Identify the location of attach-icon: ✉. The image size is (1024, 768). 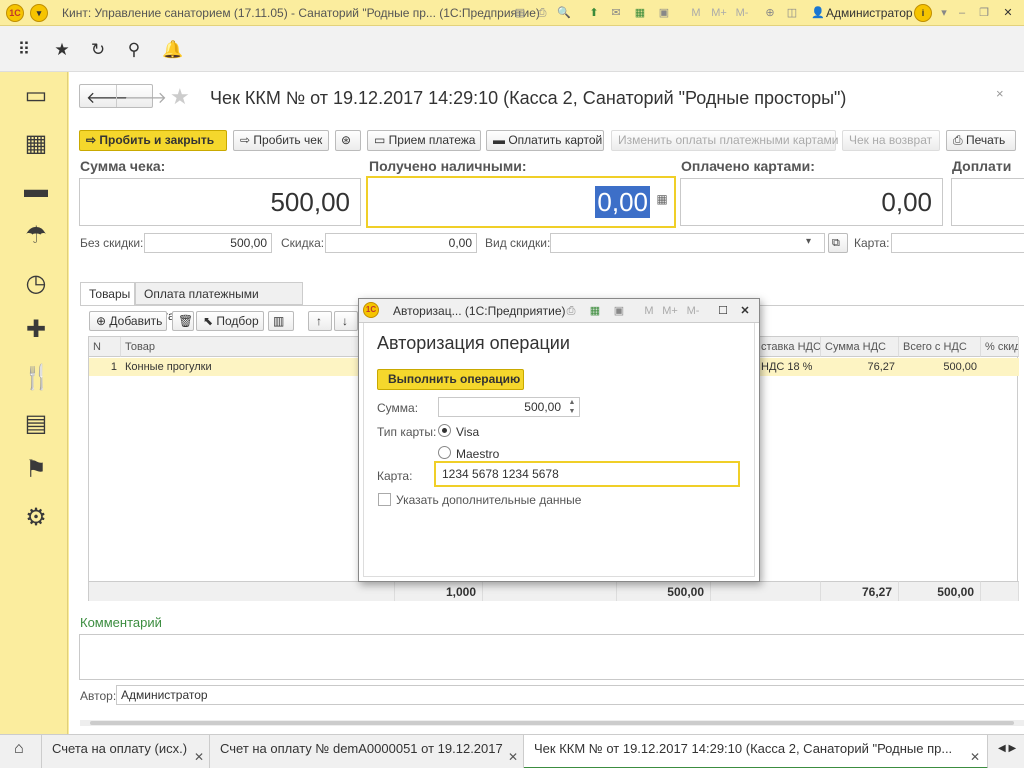
(616, 13).